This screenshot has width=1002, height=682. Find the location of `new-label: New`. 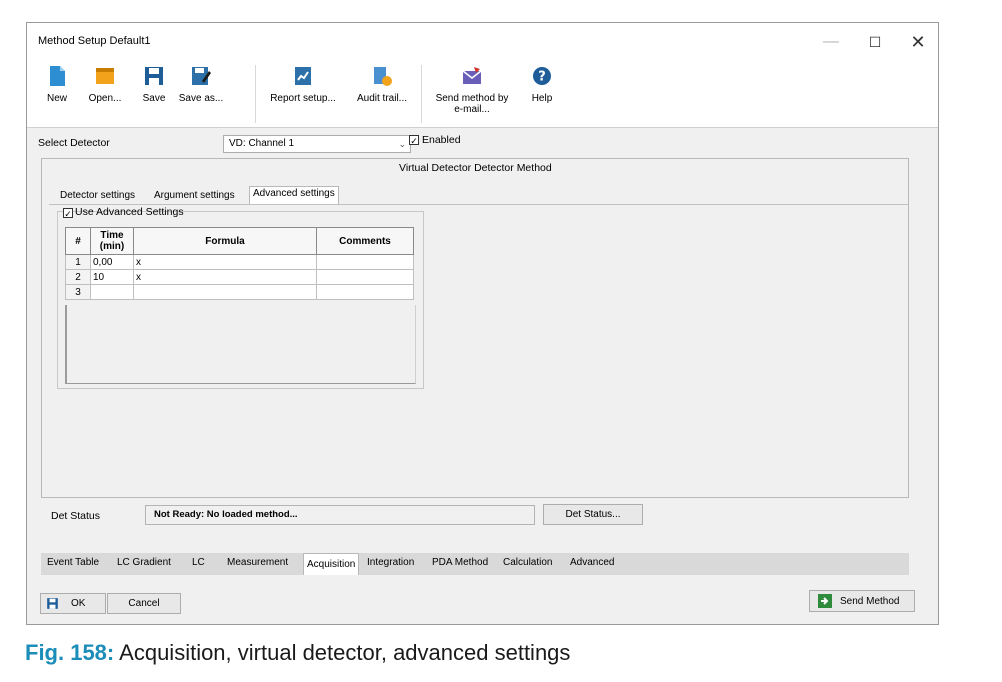

new-label: New is located at coordinates (56, 98).